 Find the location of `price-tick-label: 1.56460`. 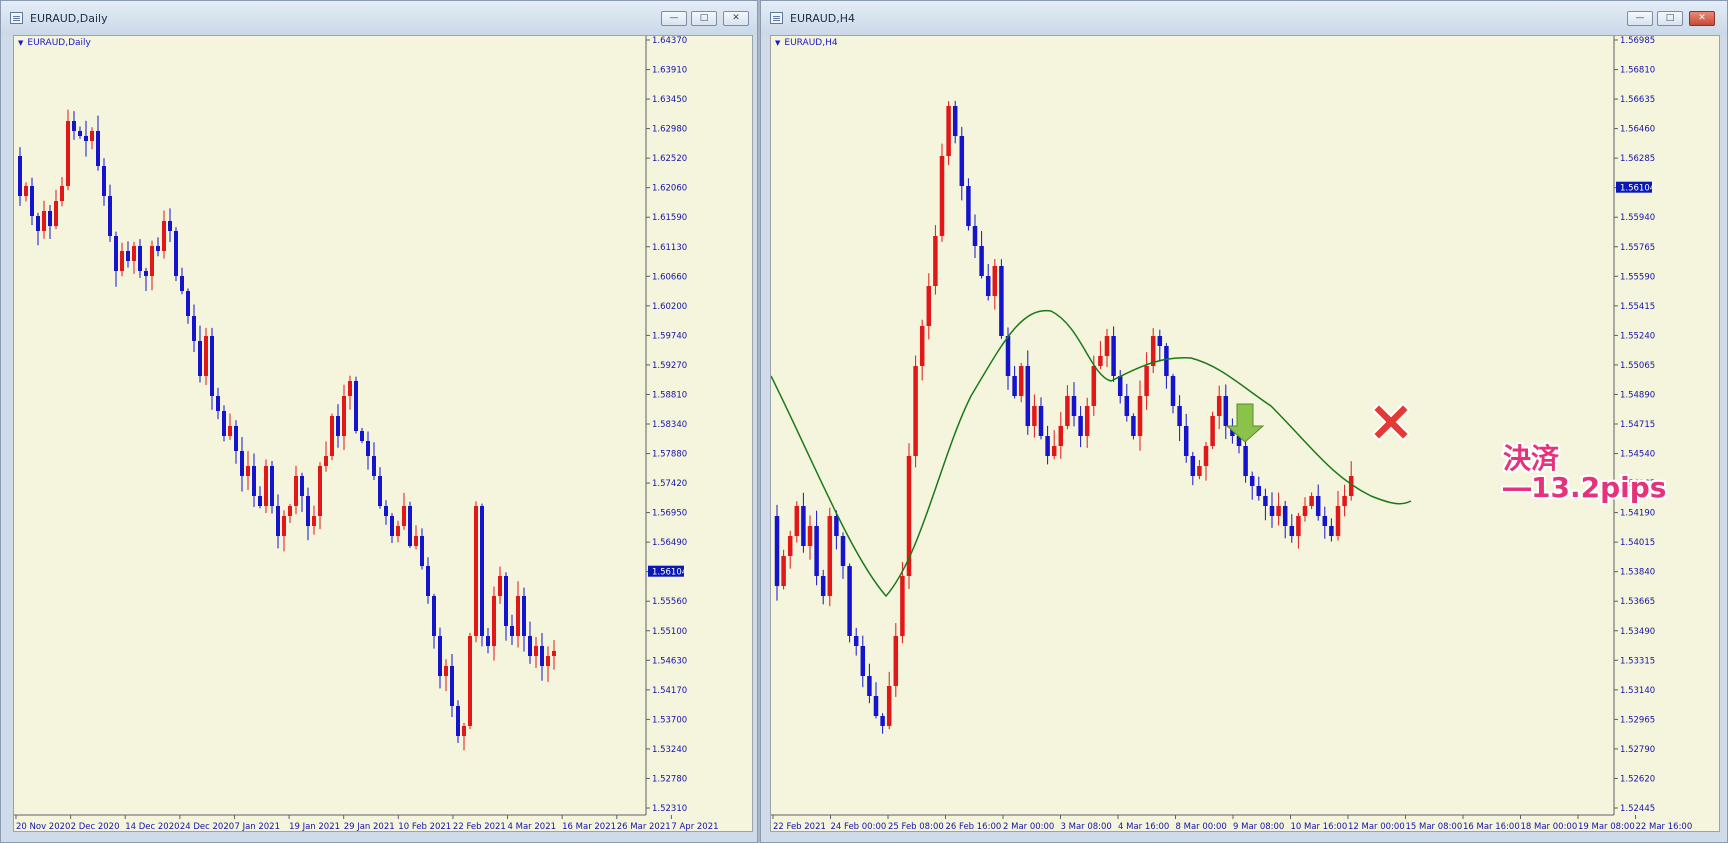

price-tick-label: 1.56460 is located at coordinates (1637, 130).